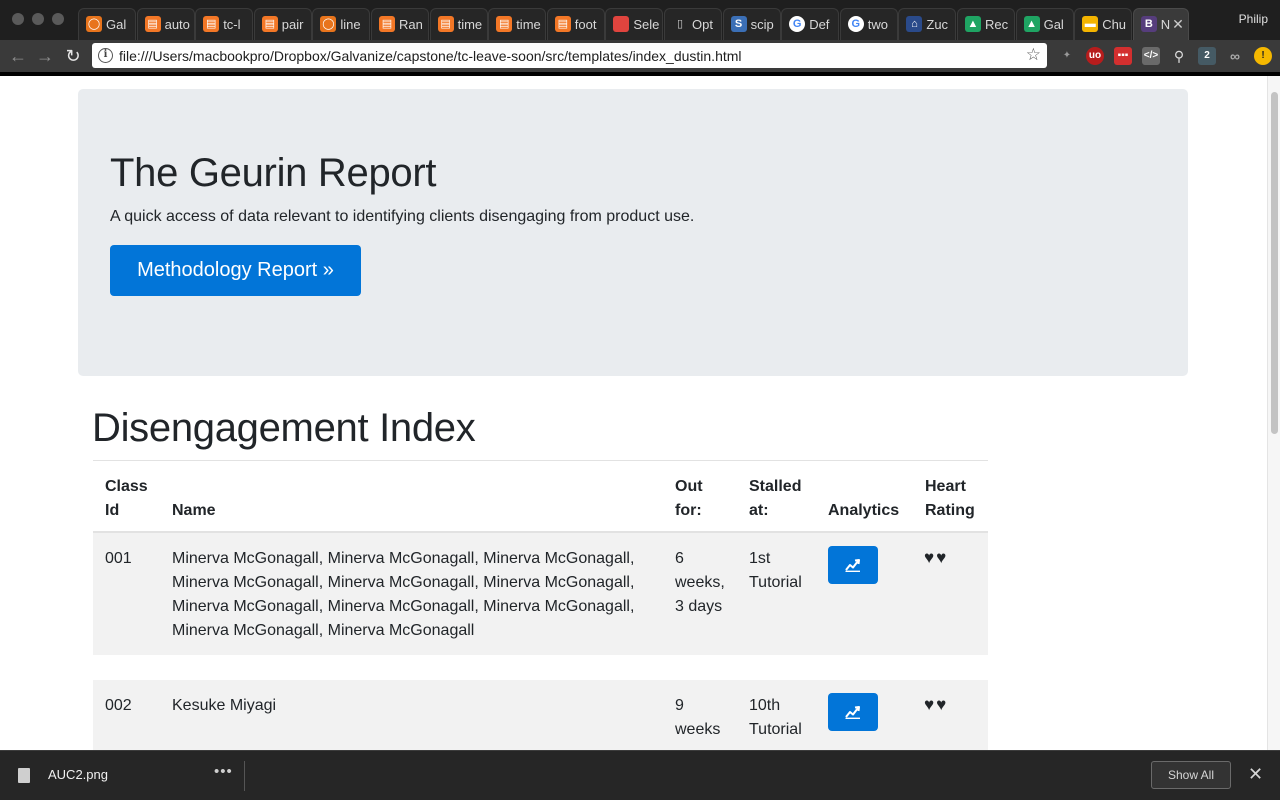 The width and height of the screenshot is (1280, 800). Describe the element at coordinates (640, 775) in the screenshot. I see `download-shelf: AUC2.png ••• Show All ✕` at that location.